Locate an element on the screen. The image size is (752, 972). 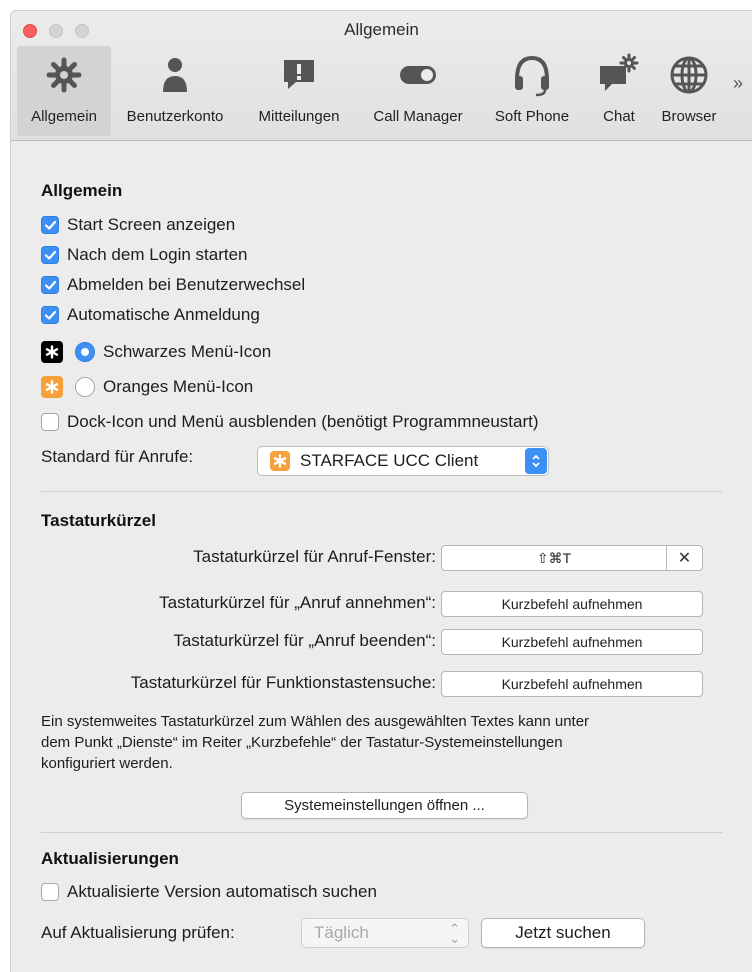
updown-chevron-icon is located at coordinates (536, 461).